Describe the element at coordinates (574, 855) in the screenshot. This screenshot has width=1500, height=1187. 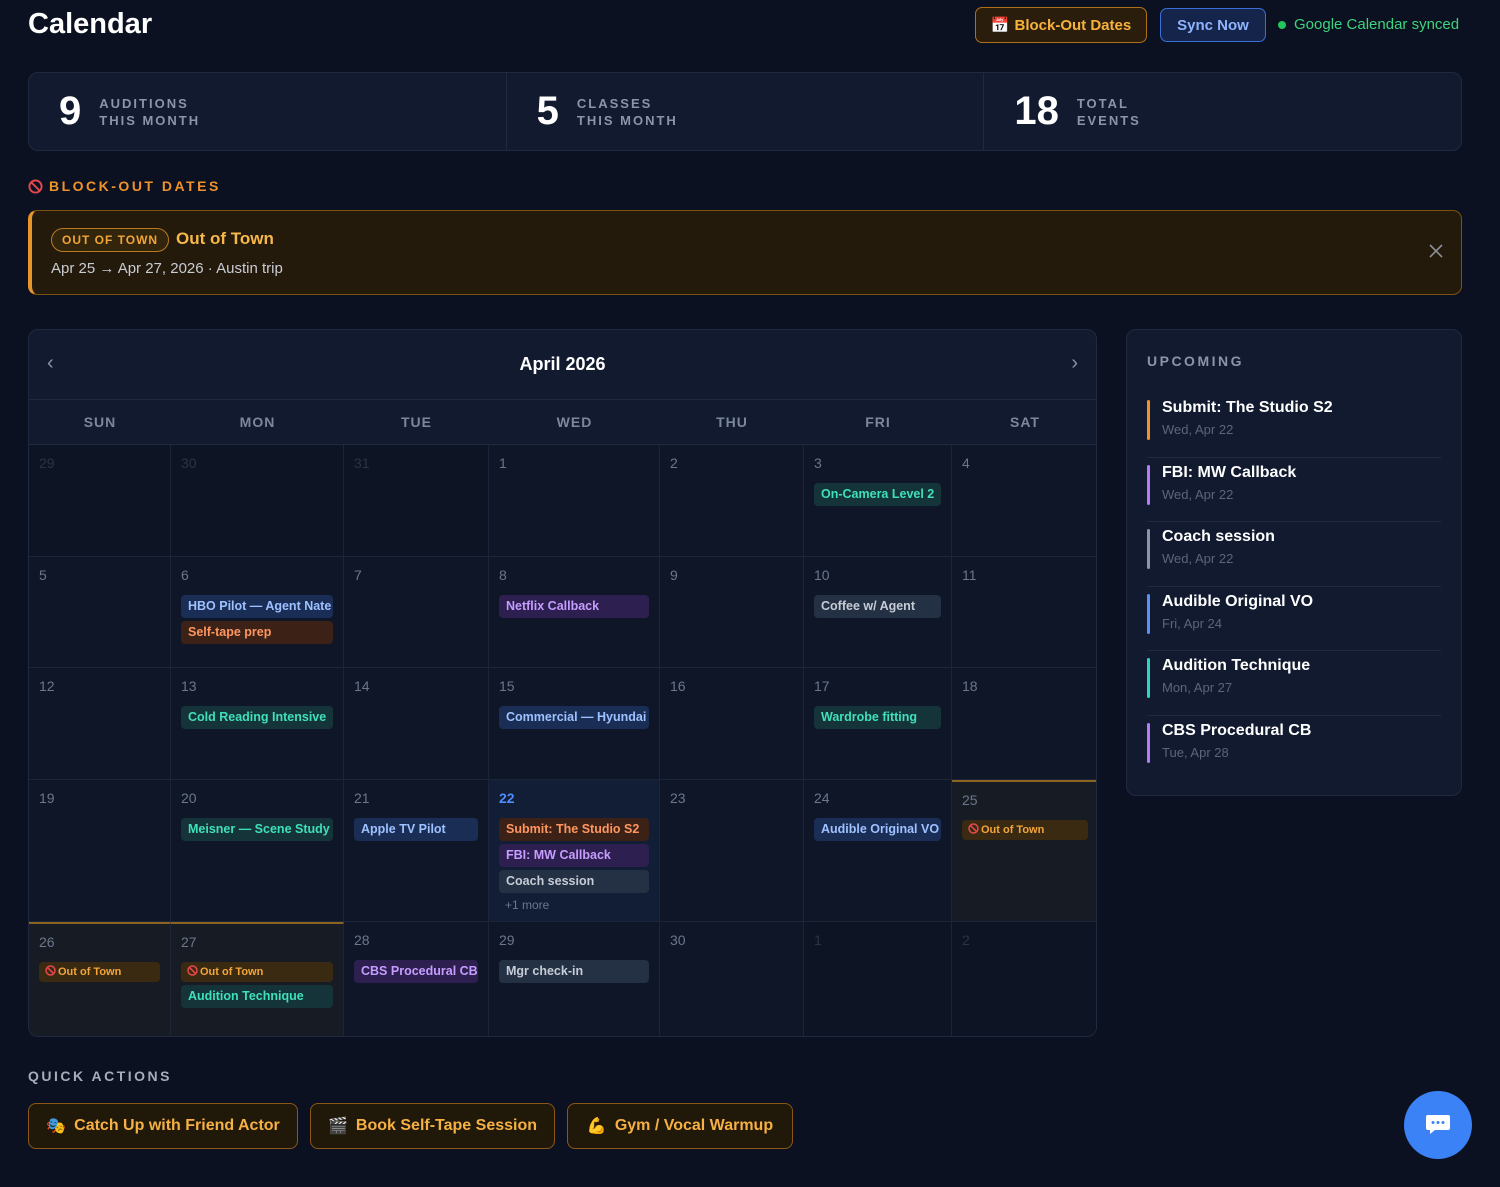
I see `event-chip: FBI: MW Callback` at that location.